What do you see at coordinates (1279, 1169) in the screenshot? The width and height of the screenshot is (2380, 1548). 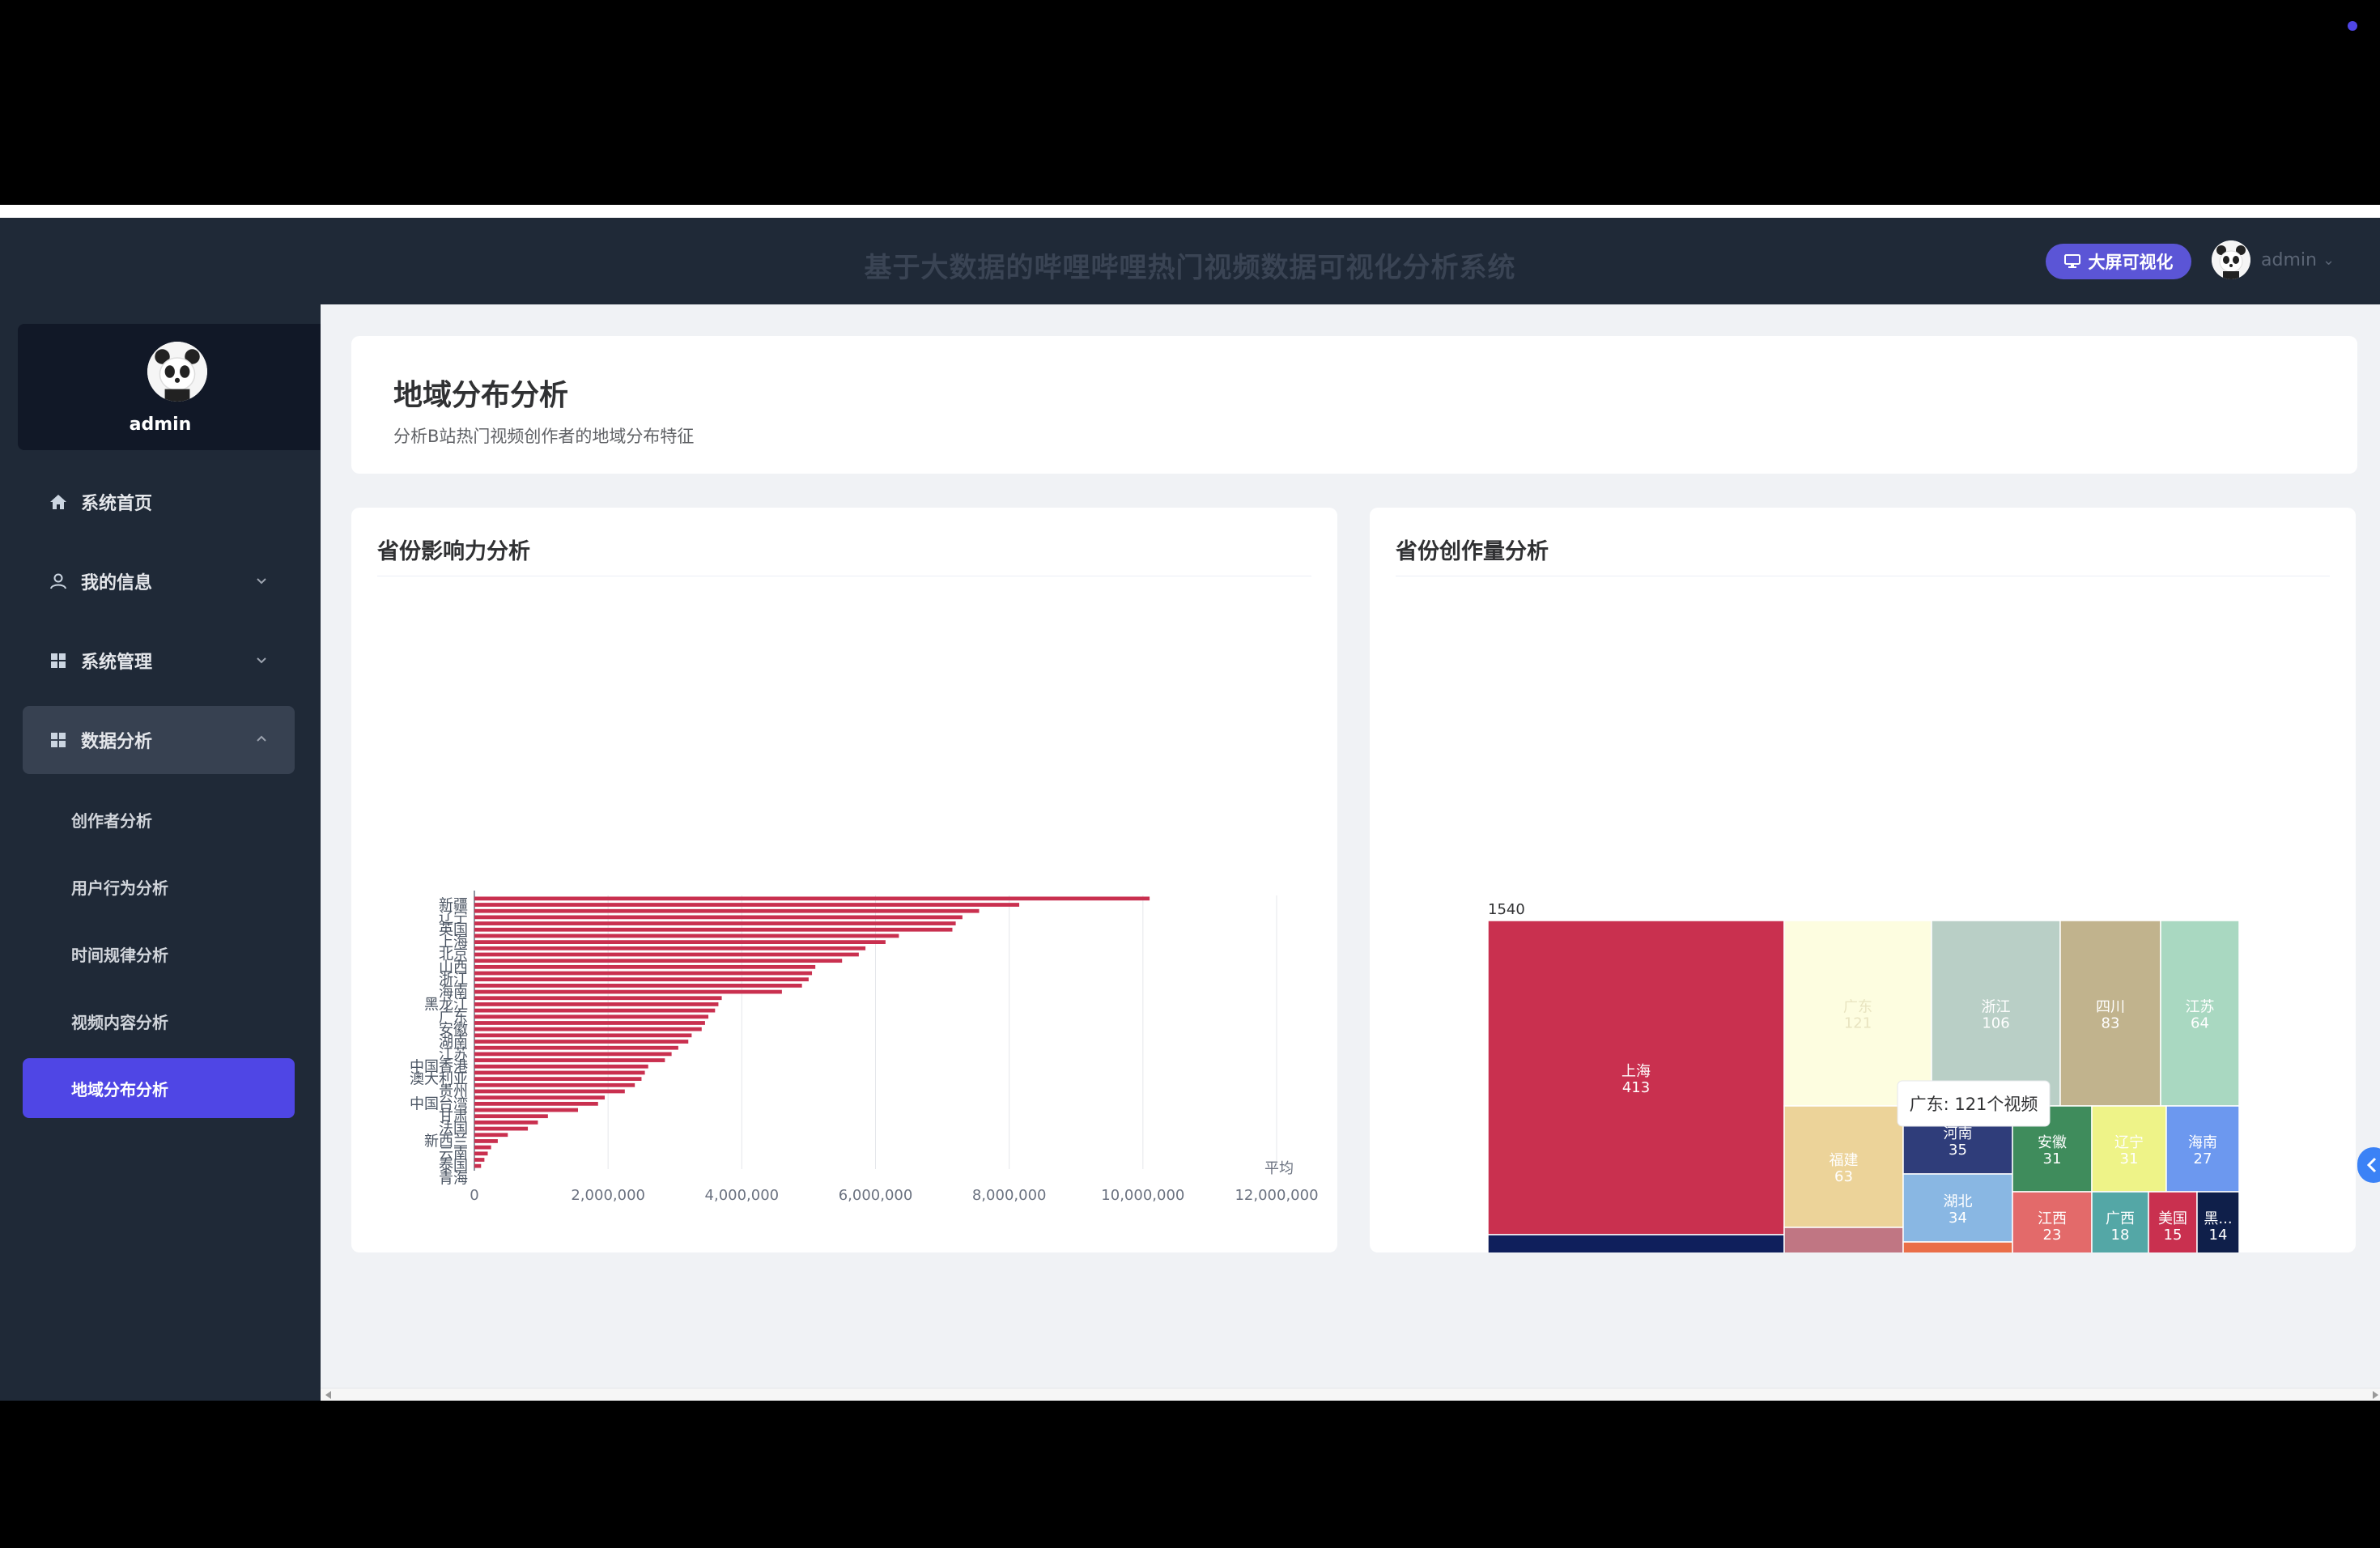 I see `x-unit-label: 平均` at bounding box center [1279, 1169].